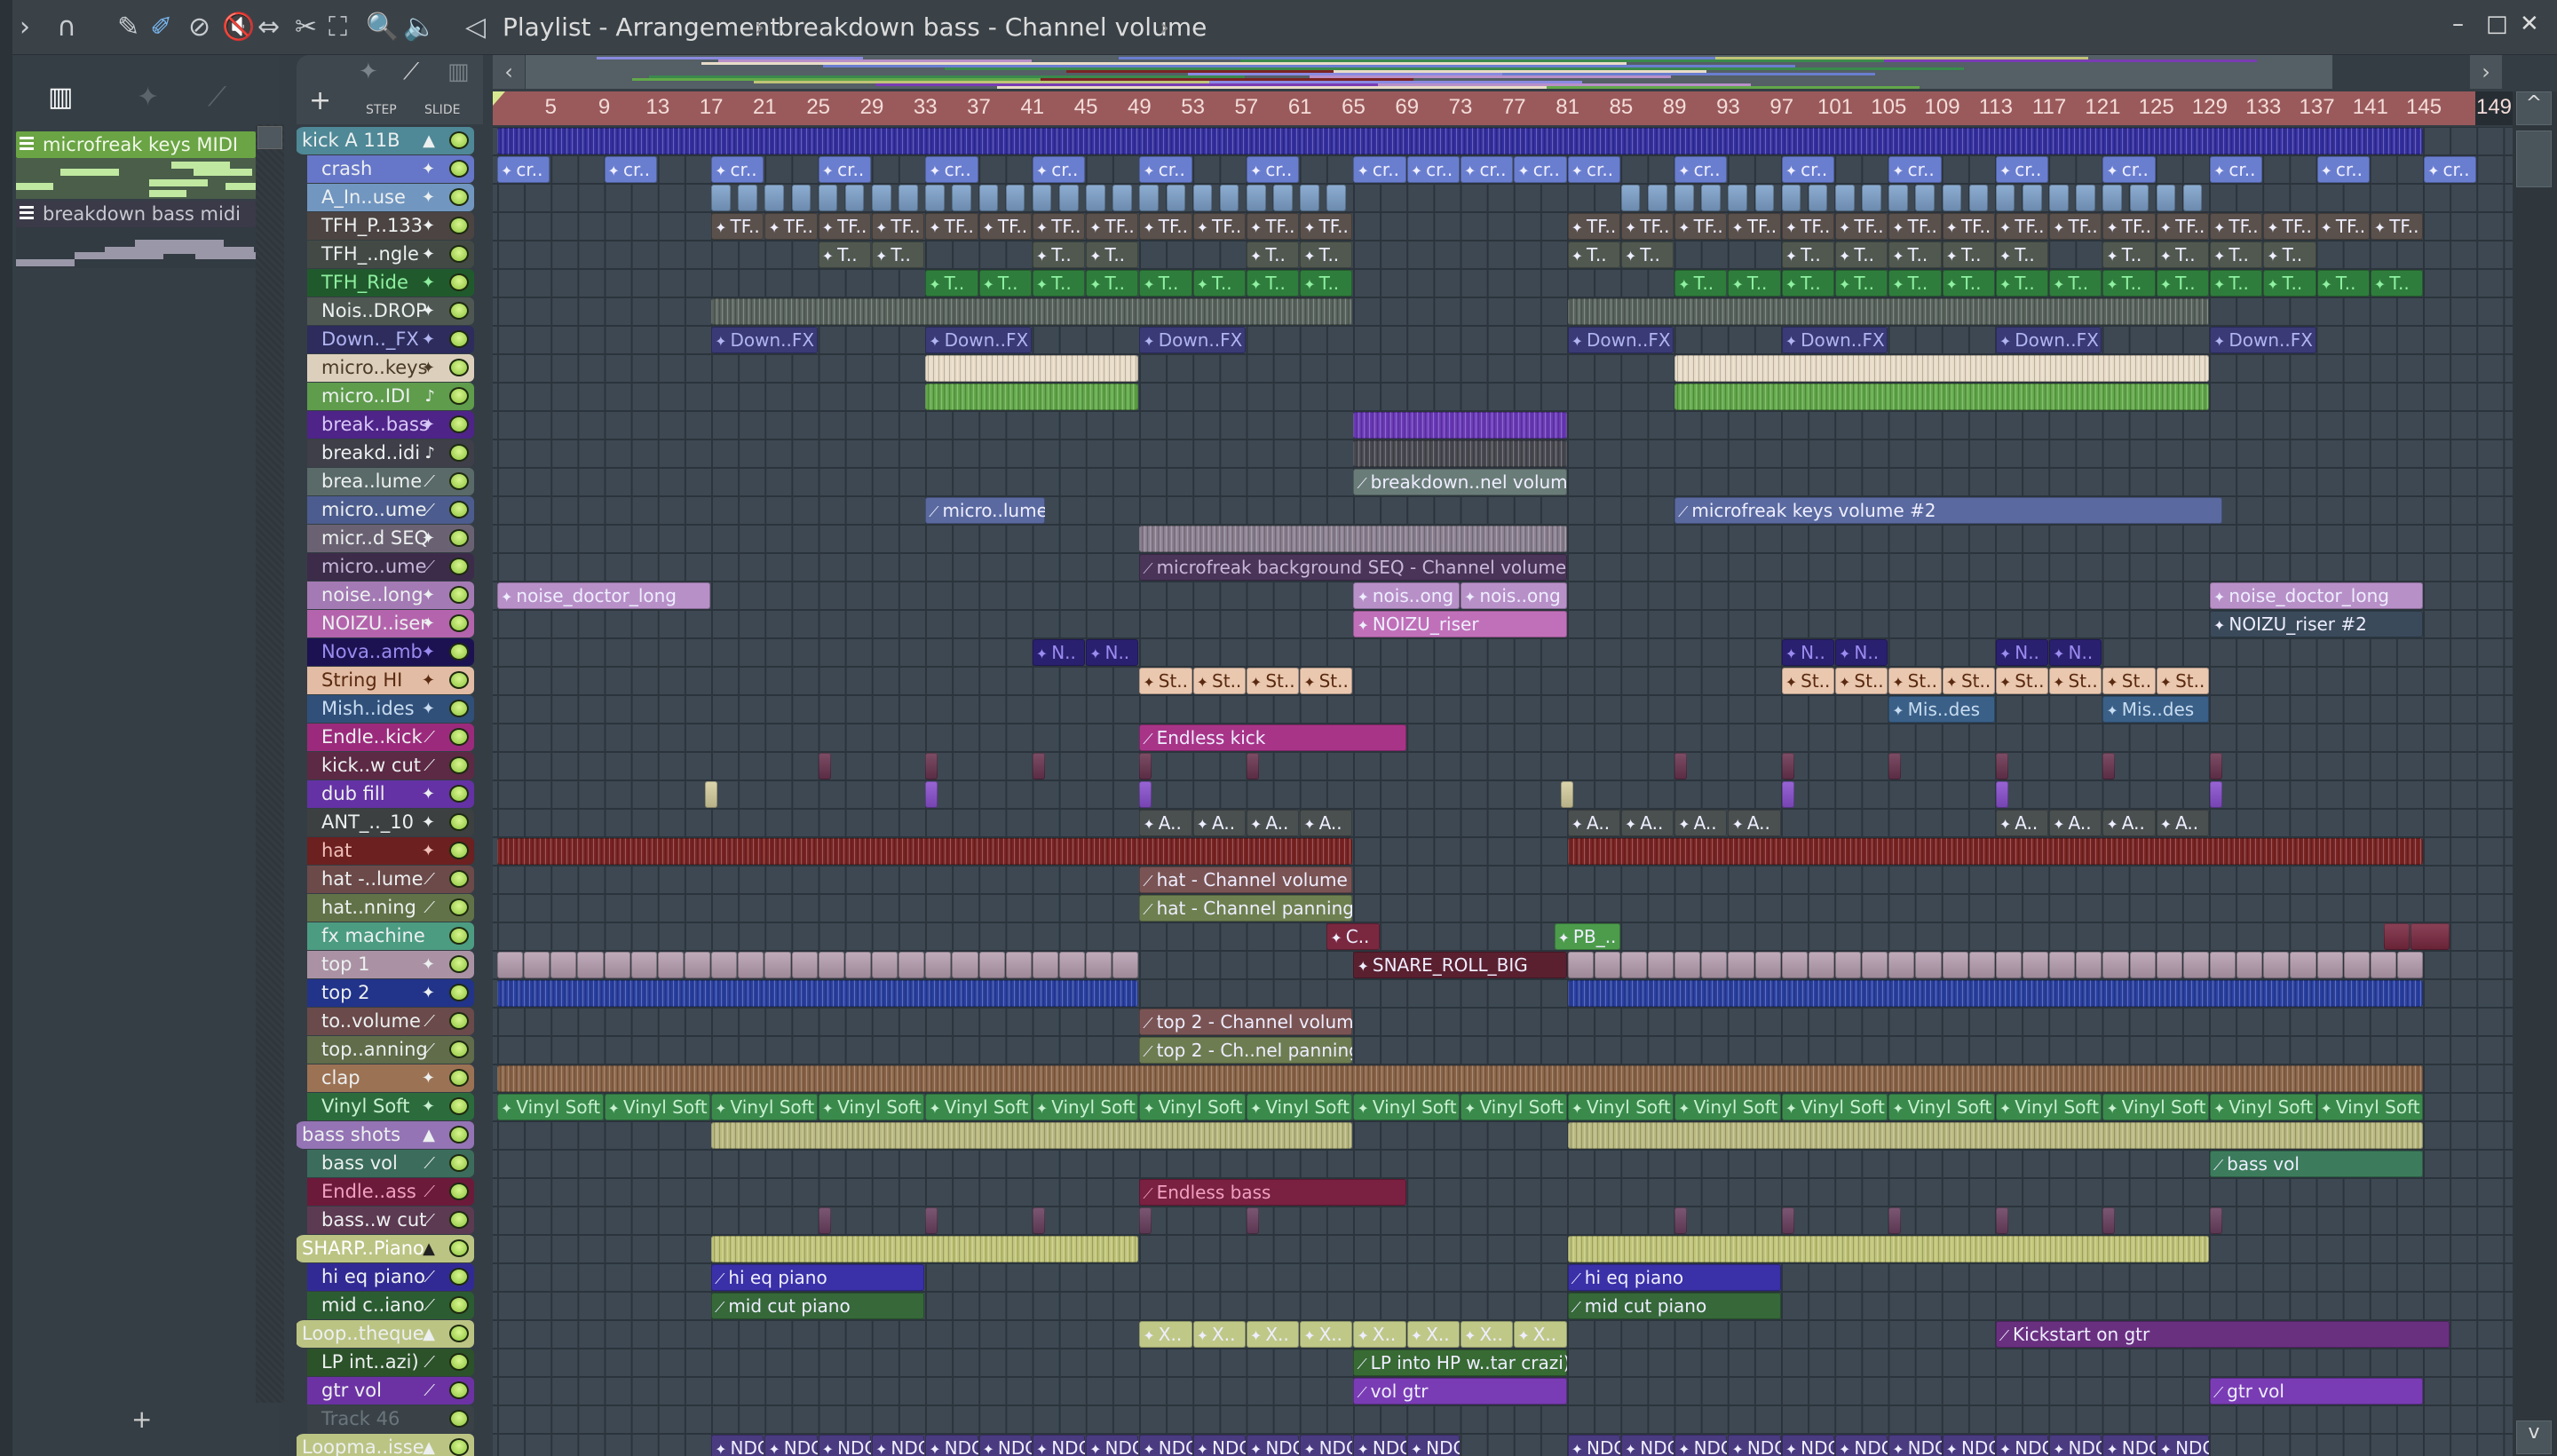 The width and height of the screenshot is (2557, 1456). I want to click on vertical-scroll-thumb, so click(2534, 159).